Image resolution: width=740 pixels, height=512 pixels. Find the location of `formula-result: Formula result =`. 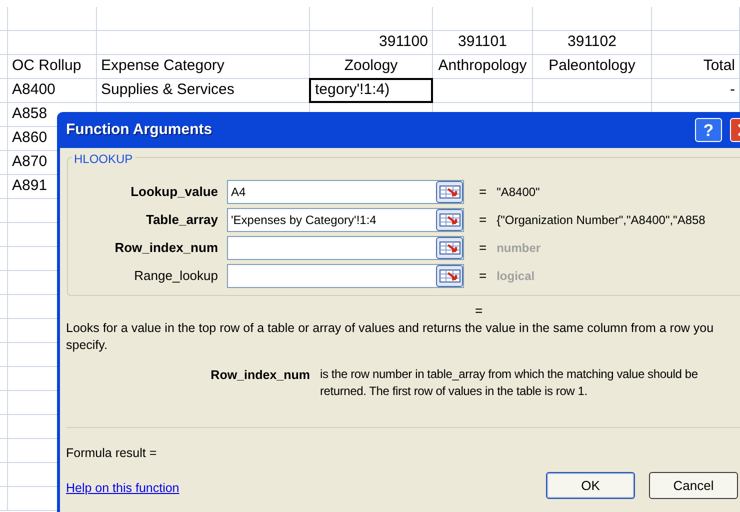

formula-result: Formula result = is located at coordinates (111, 453).